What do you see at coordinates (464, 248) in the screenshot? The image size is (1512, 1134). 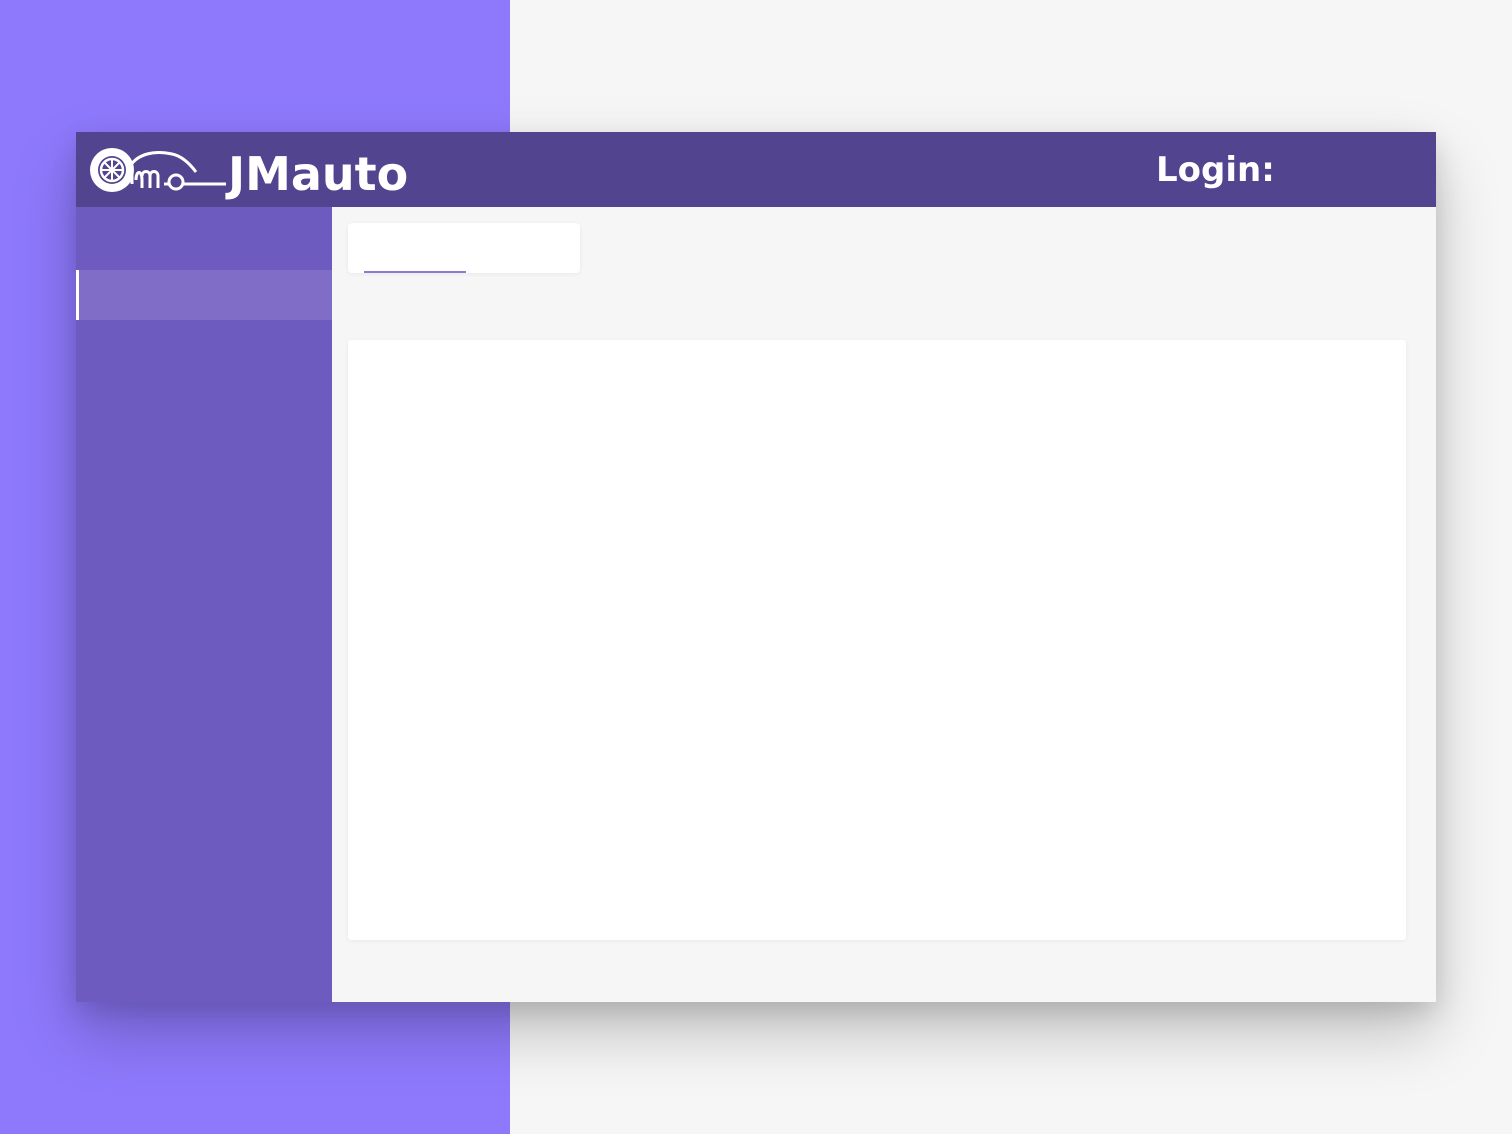 I see `tab-bar` at bounding box center [464, 248].